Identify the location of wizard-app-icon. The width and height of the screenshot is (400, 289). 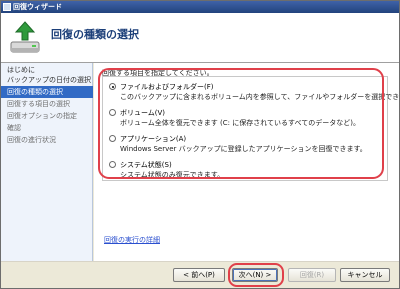
(7, 7).